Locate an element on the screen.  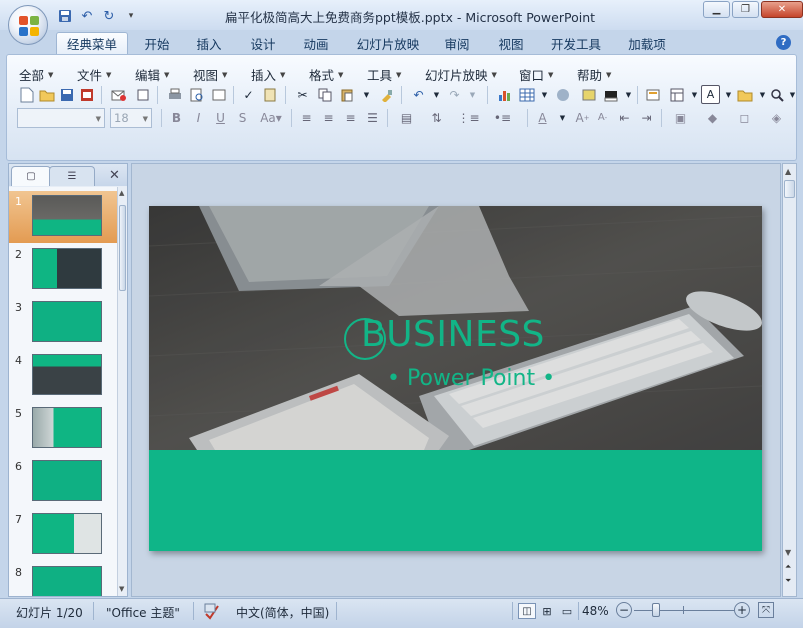
font-color-dropdown-icon: ▼ is located at coordinates (562, 117).